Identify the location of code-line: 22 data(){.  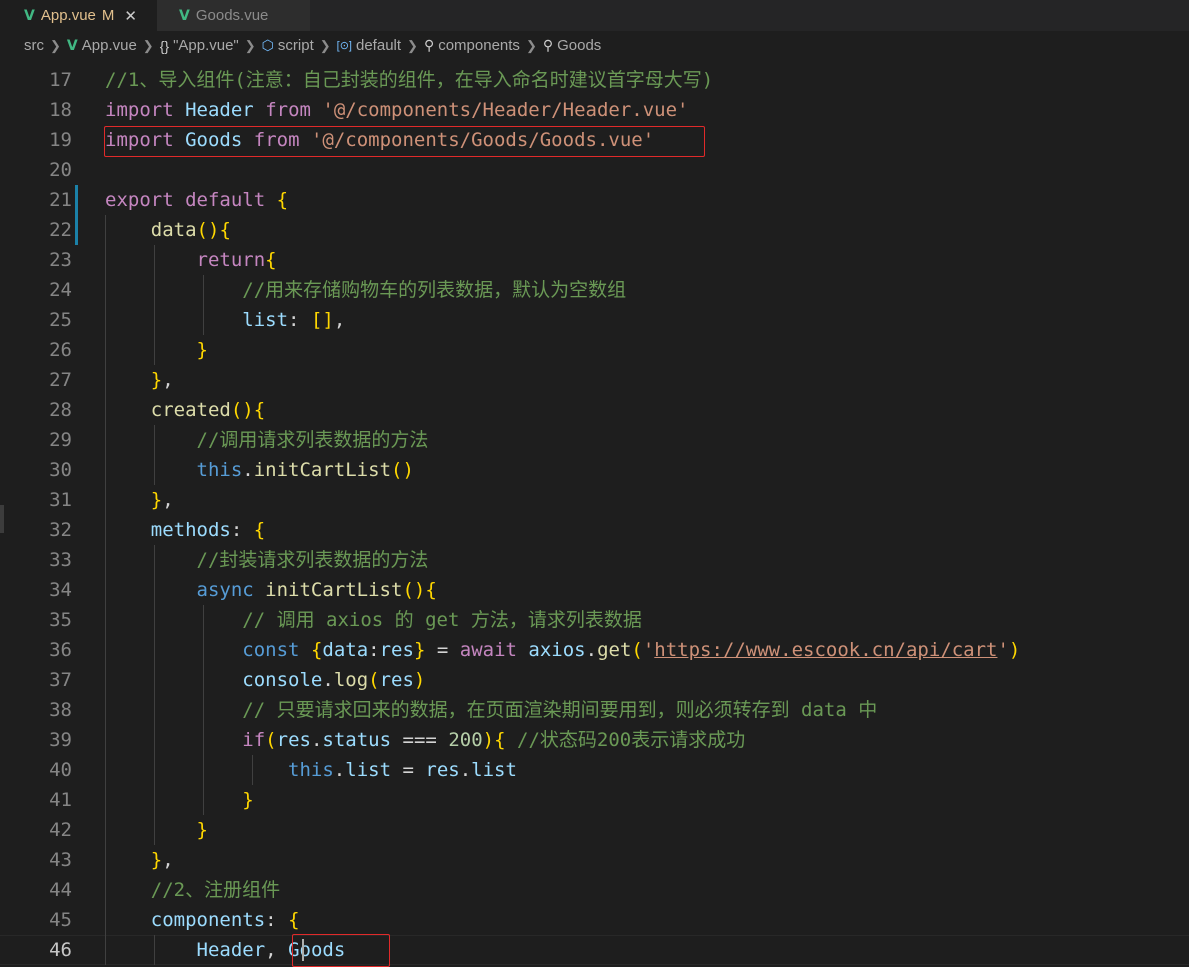
(594, 230).